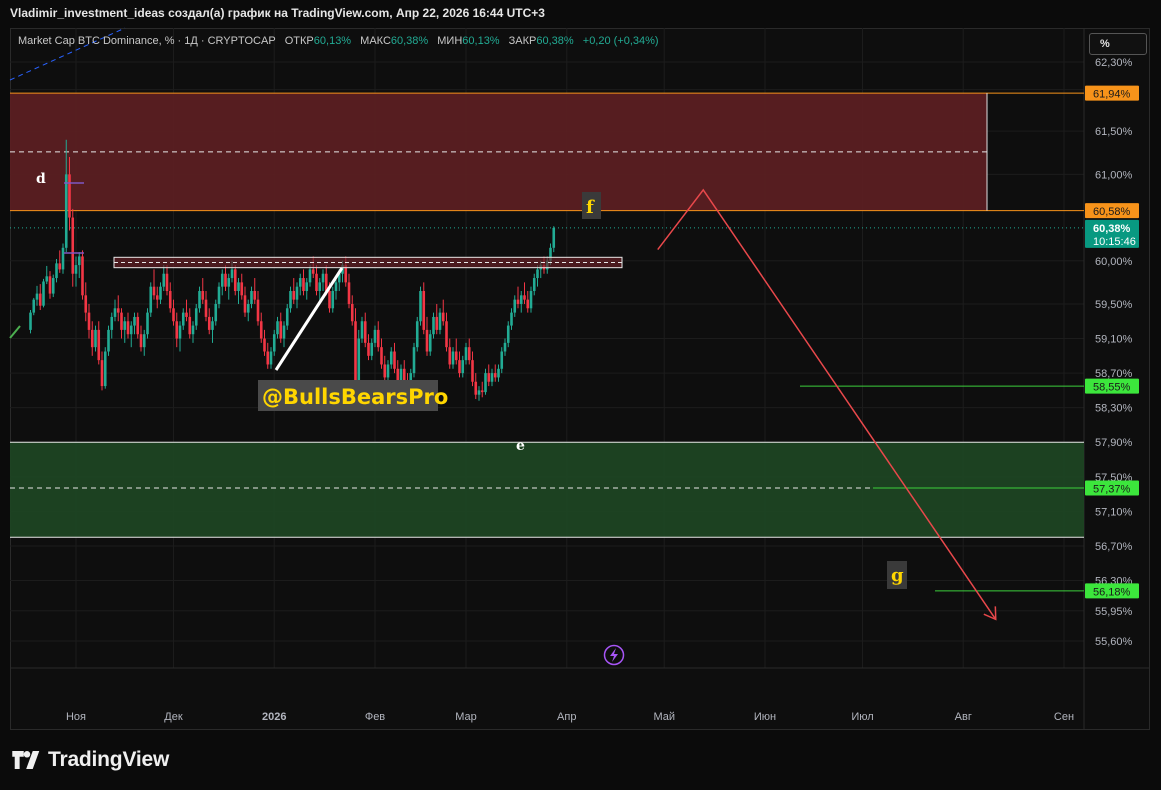  Describe the element at coordinates (1114, 409) in the screenshot. I see `price-tick-label: 58,30%` at that location.